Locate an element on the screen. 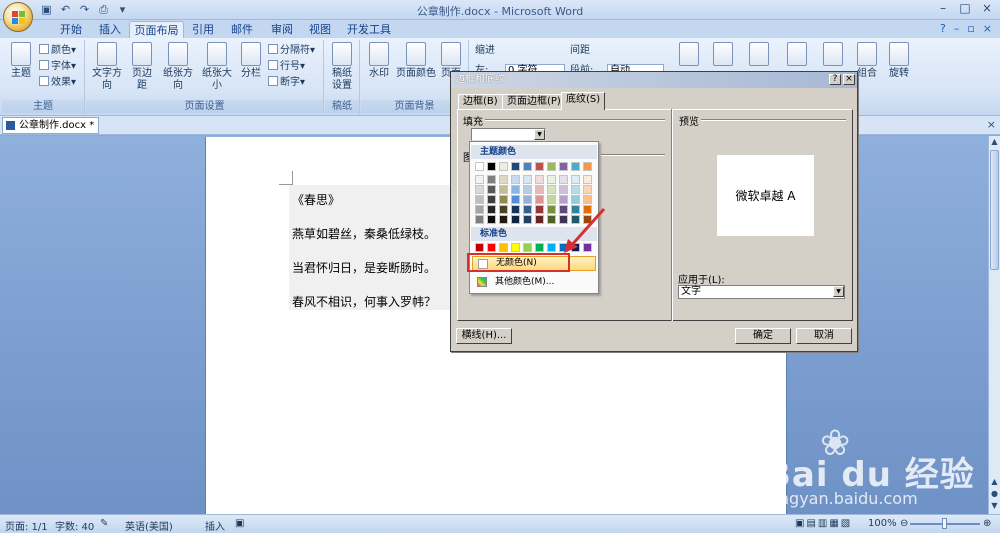 The image size is (1000, 533). tab-home: 开始 is located at coordinates (71, 30).